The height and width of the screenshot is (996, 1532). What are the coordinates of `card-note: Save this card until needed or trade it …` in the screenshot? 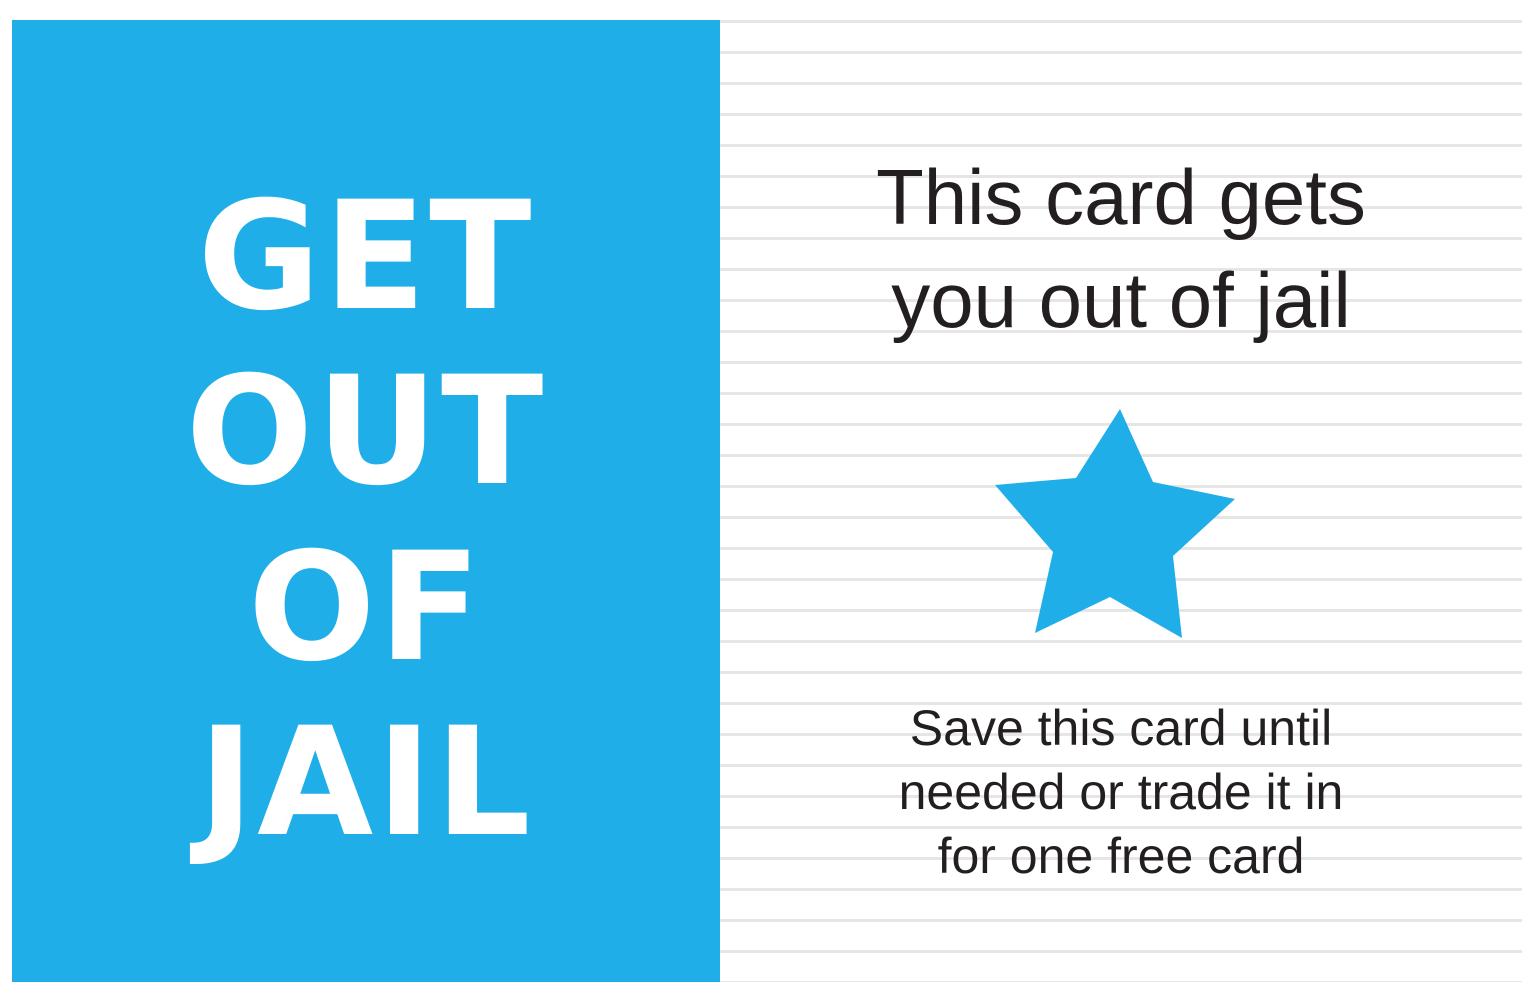 It's located at (1121, 792).